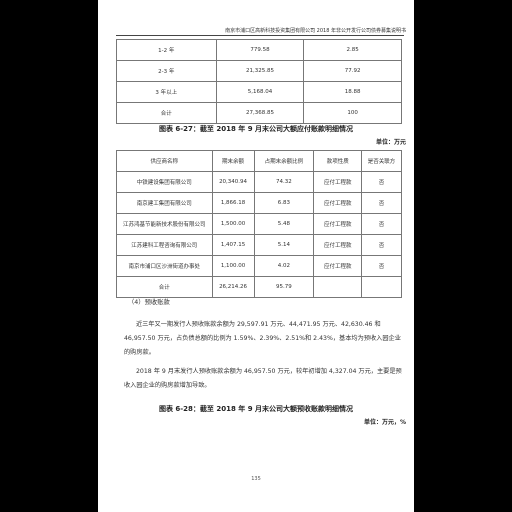  What do you see at coordinates (381, 161) in the screenshot?
I see `table-header-cell: 是否关联方` at bounding box center [381, 161].